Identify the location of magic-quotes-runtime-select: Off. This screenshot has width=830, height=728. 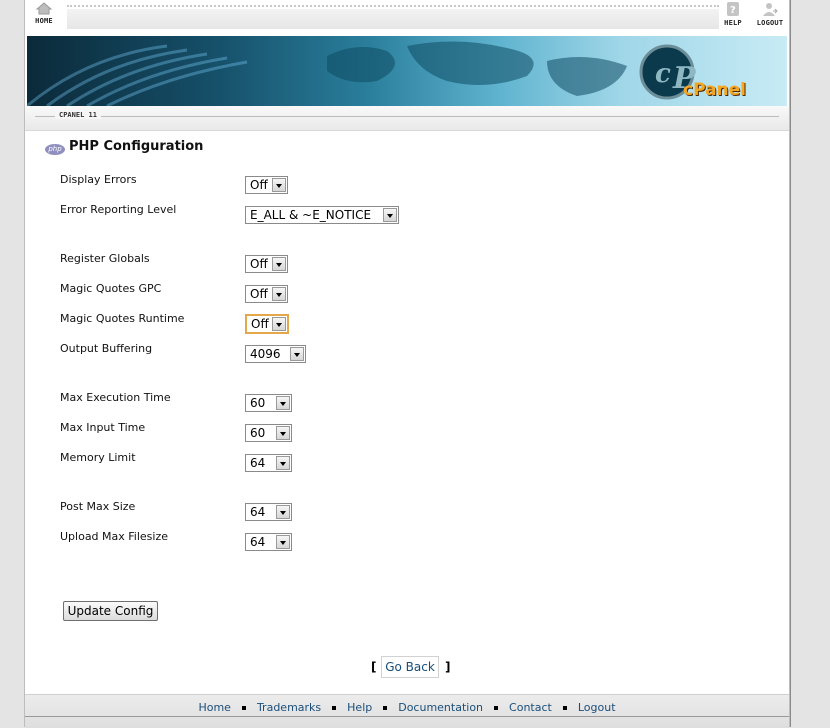
(267, 324).